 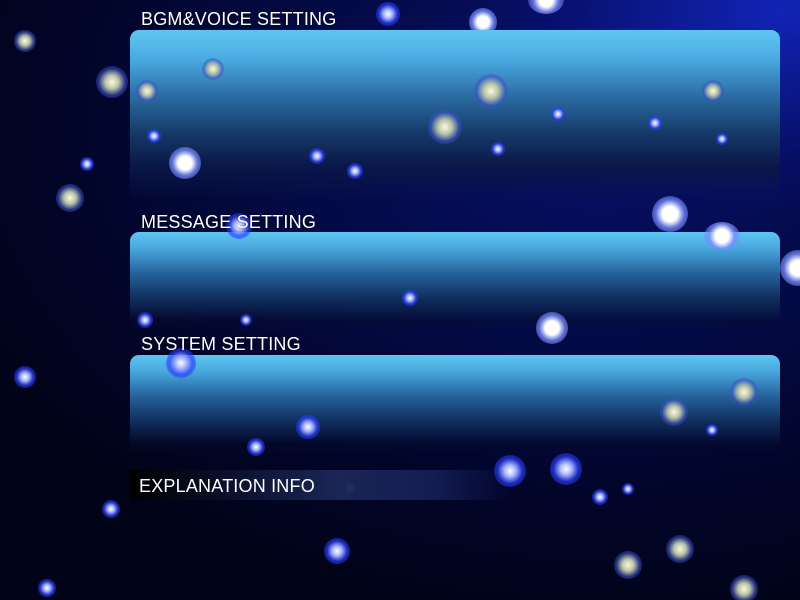 What do you see at coordinates (455, 282) in the screenshot?
I see `message-setting-panel` at bounding box center [455, 282].